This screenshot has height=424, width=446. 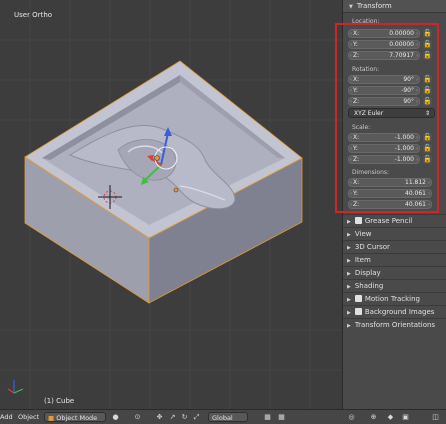 I want to click on overlay-icon: ◫, so click(x=435, y=417).